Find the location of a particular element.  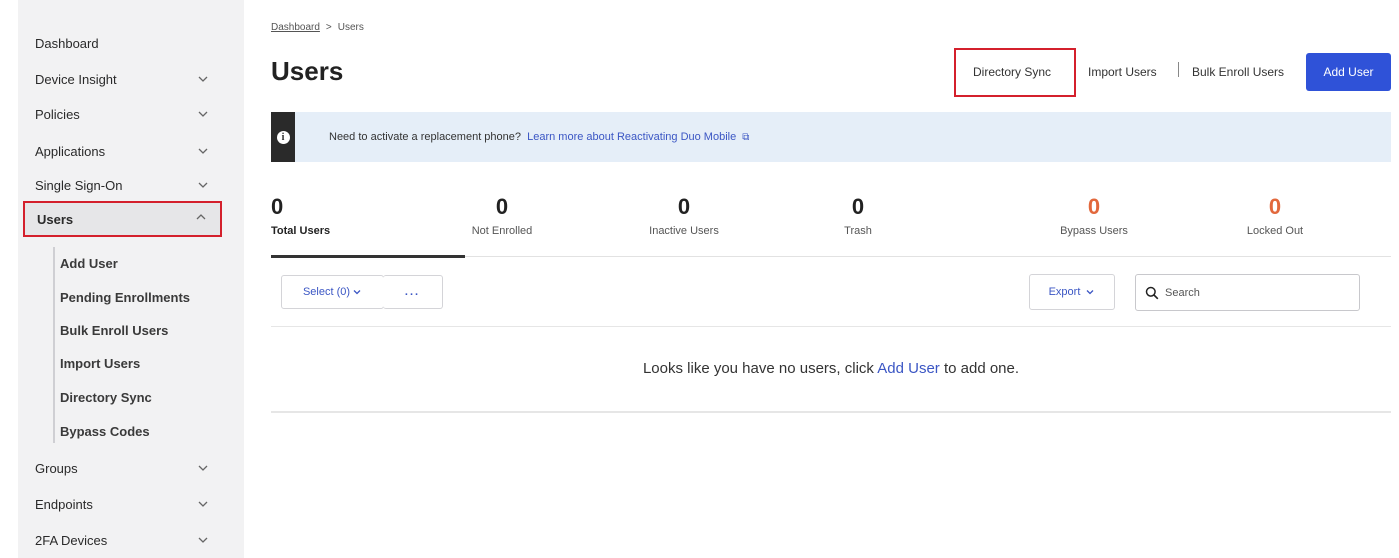

sidebar-item-policies: Policies is located at coordinates (131, 114).